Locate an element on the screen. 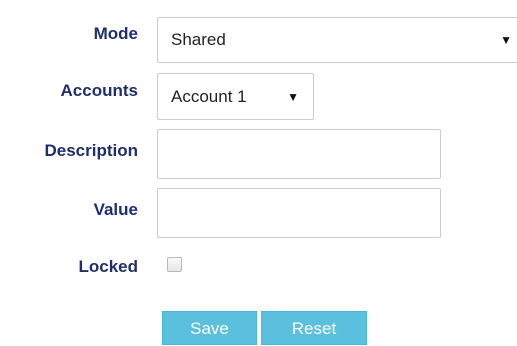 The height and width of the screenshot is (346, 517). accounts-selected-value: Account 1 is located at coordinates (209, 96).